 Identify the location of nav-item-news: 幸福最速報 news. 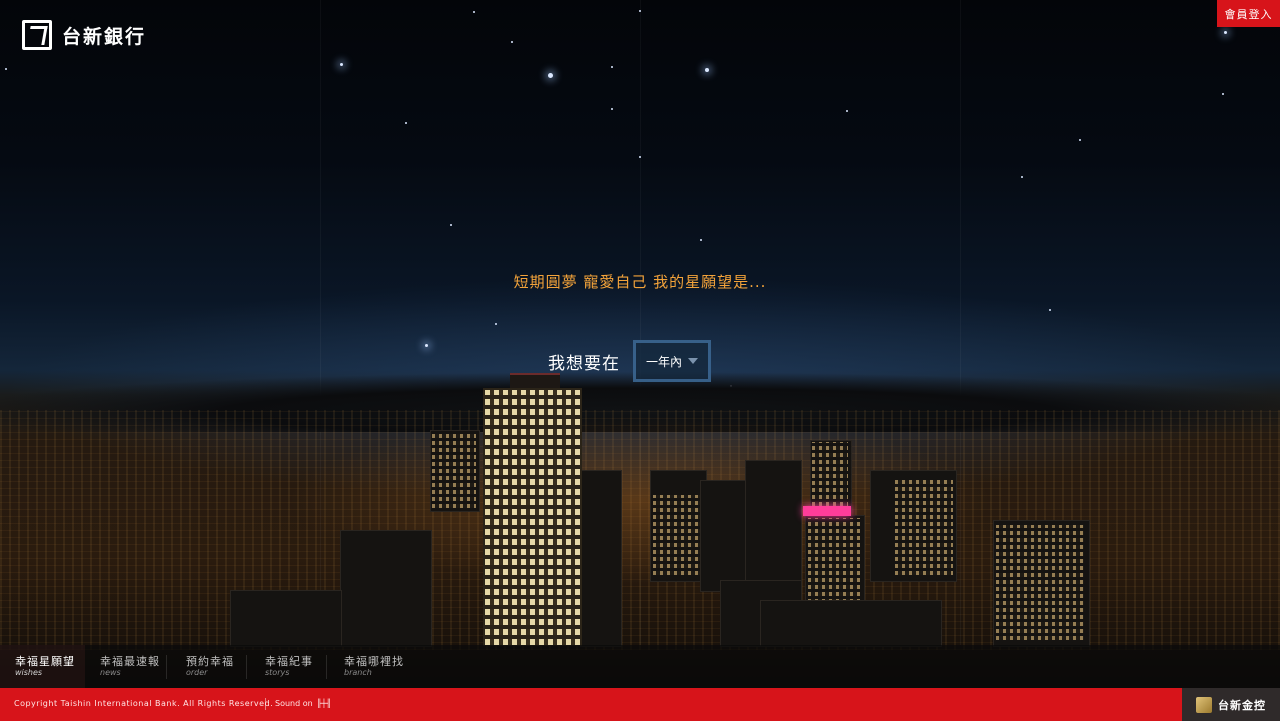
(133, 666).